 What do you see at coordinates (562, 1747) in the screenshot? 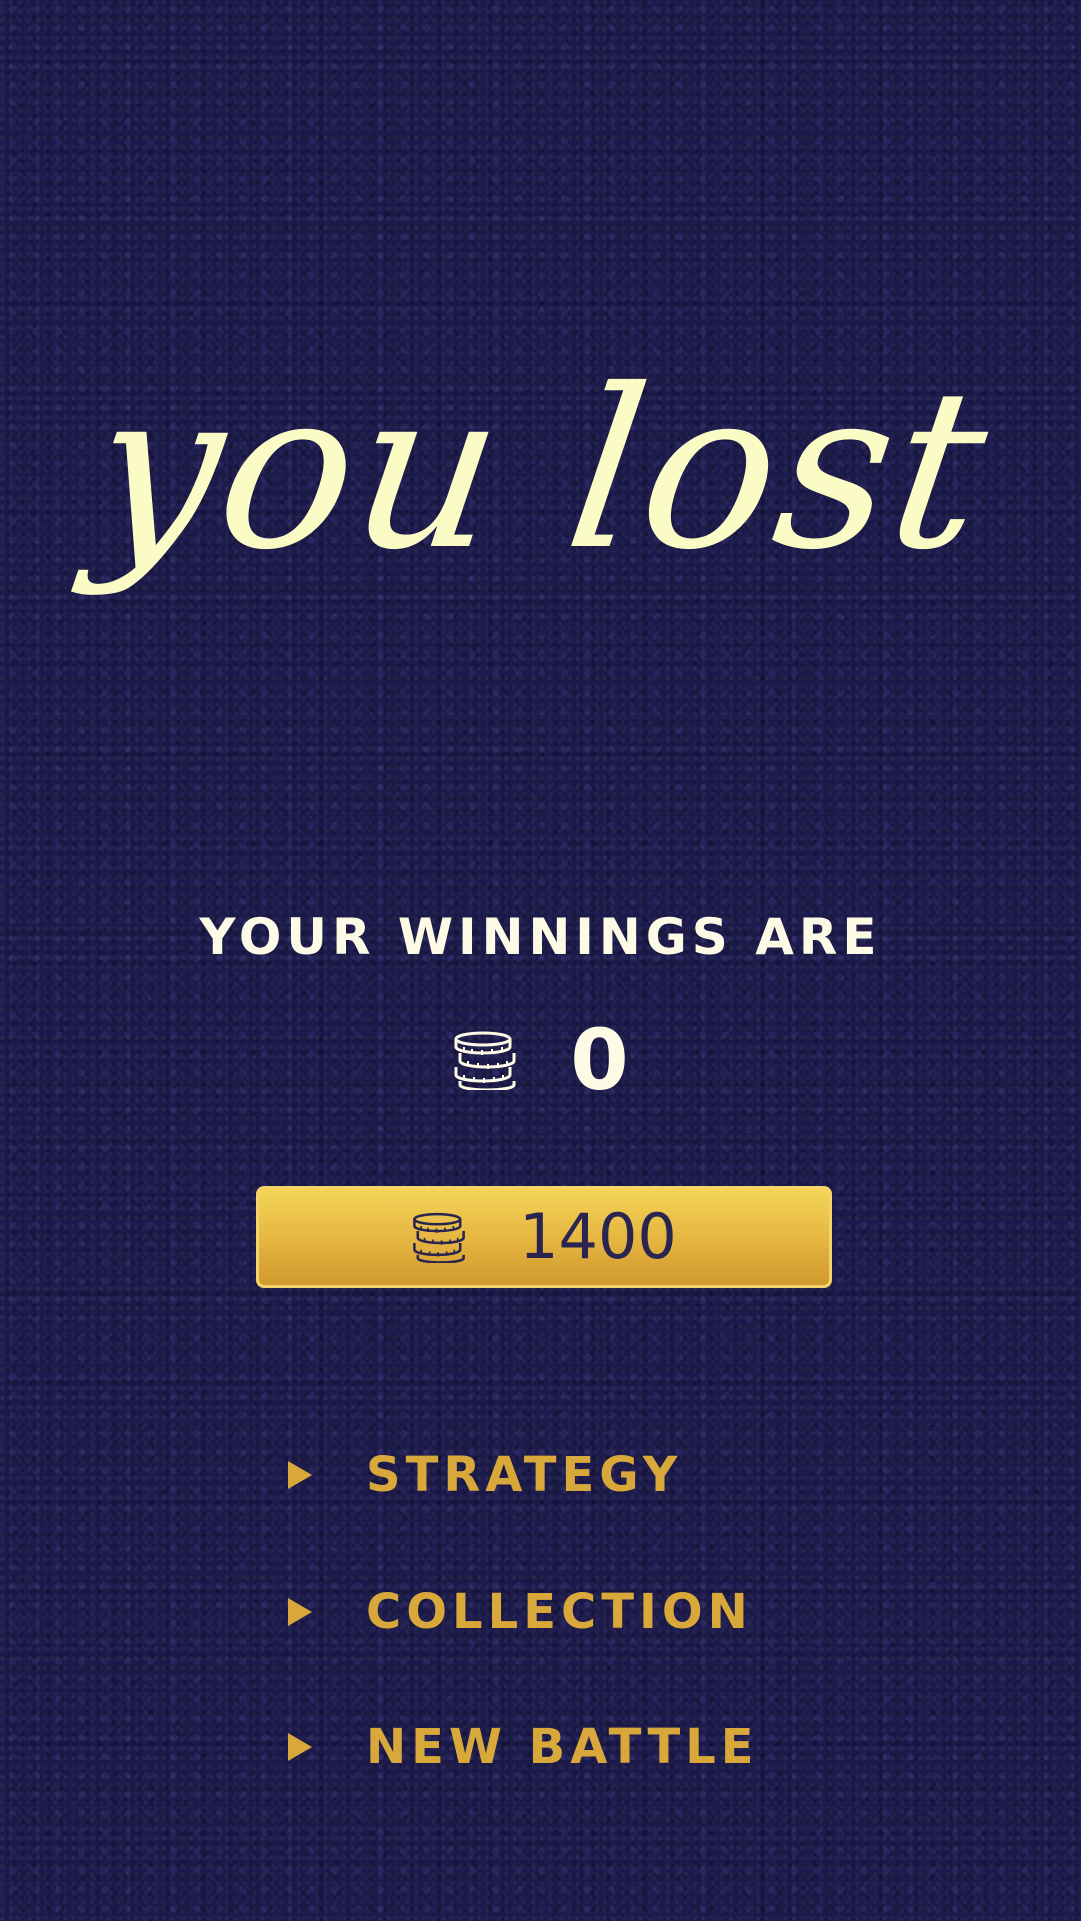
I see `menu-item-label: NEW BATTLE` at bounding box center [562, 1747].